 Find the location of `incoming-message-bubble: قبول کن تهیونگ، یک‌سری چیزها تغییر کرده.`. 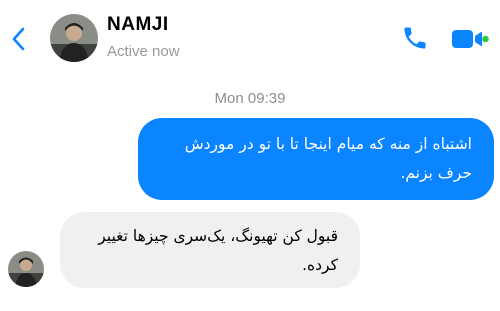

incoming-message-bubble: قبول کن تهیونگ، یک‌سری چیزها تغییر کرده. is located at coordinates (210, 250).